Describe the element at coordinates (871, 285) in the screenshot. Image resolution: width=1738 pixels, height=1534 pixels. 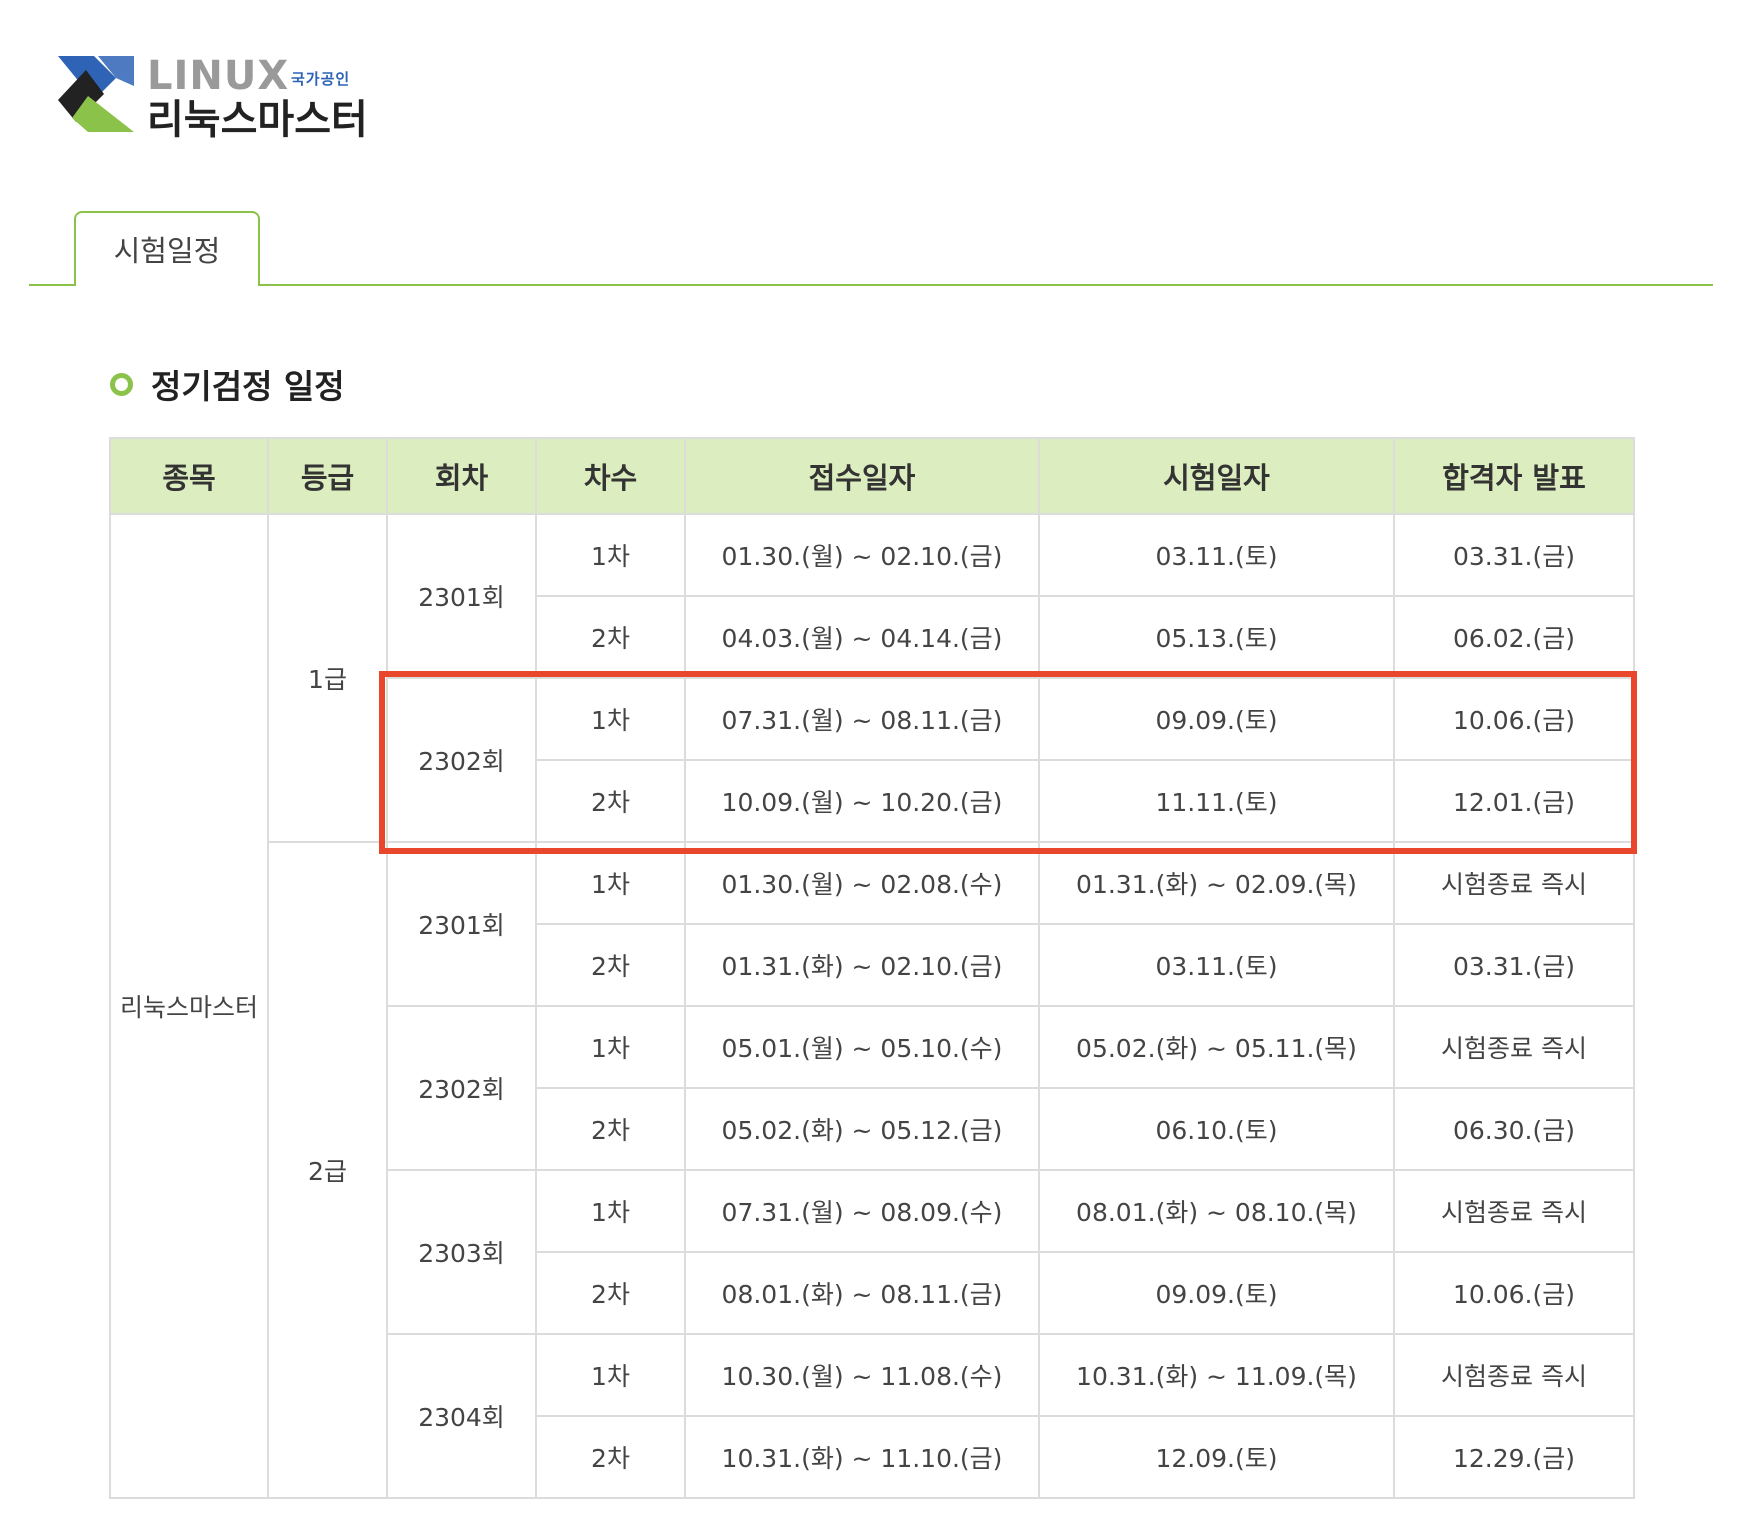
I see `tab-divider` at that location.